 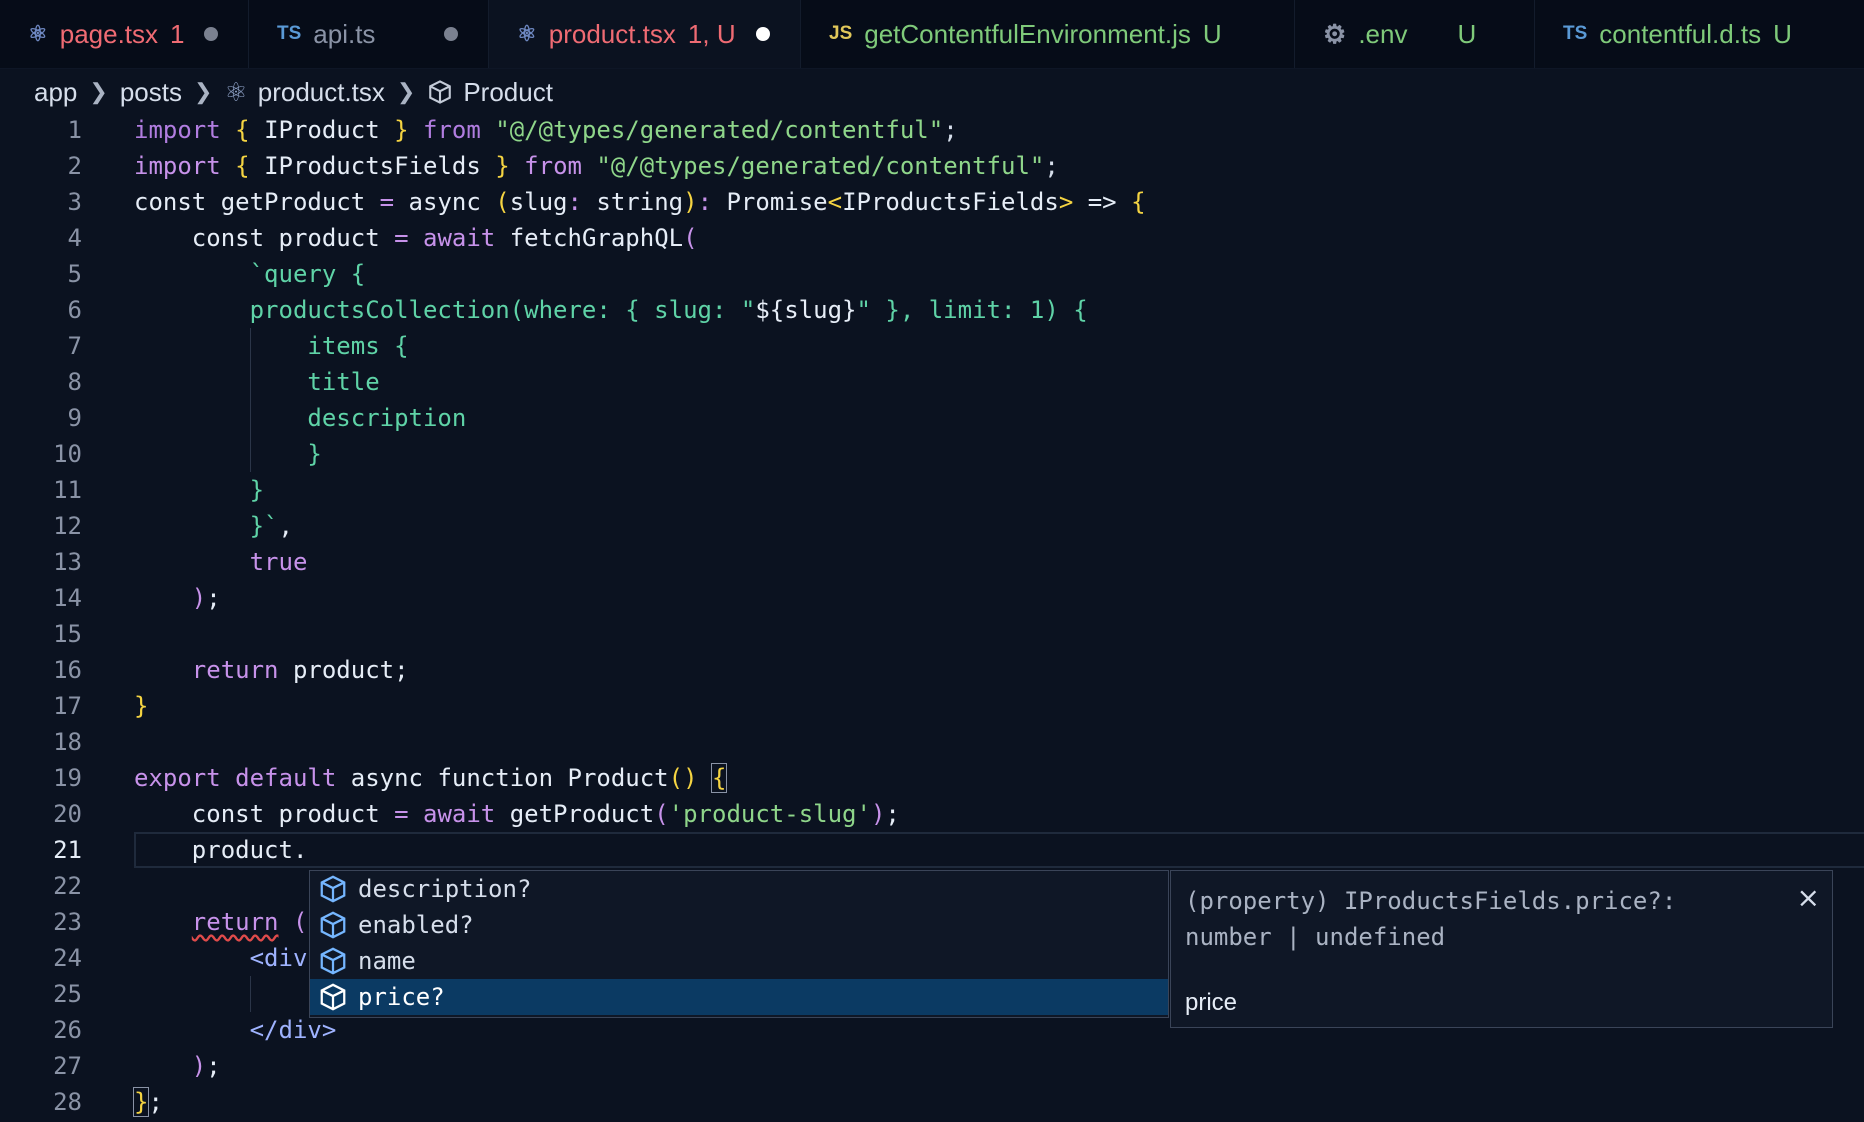 I want to click on line-number: 26, so click(x=67, y=1030).